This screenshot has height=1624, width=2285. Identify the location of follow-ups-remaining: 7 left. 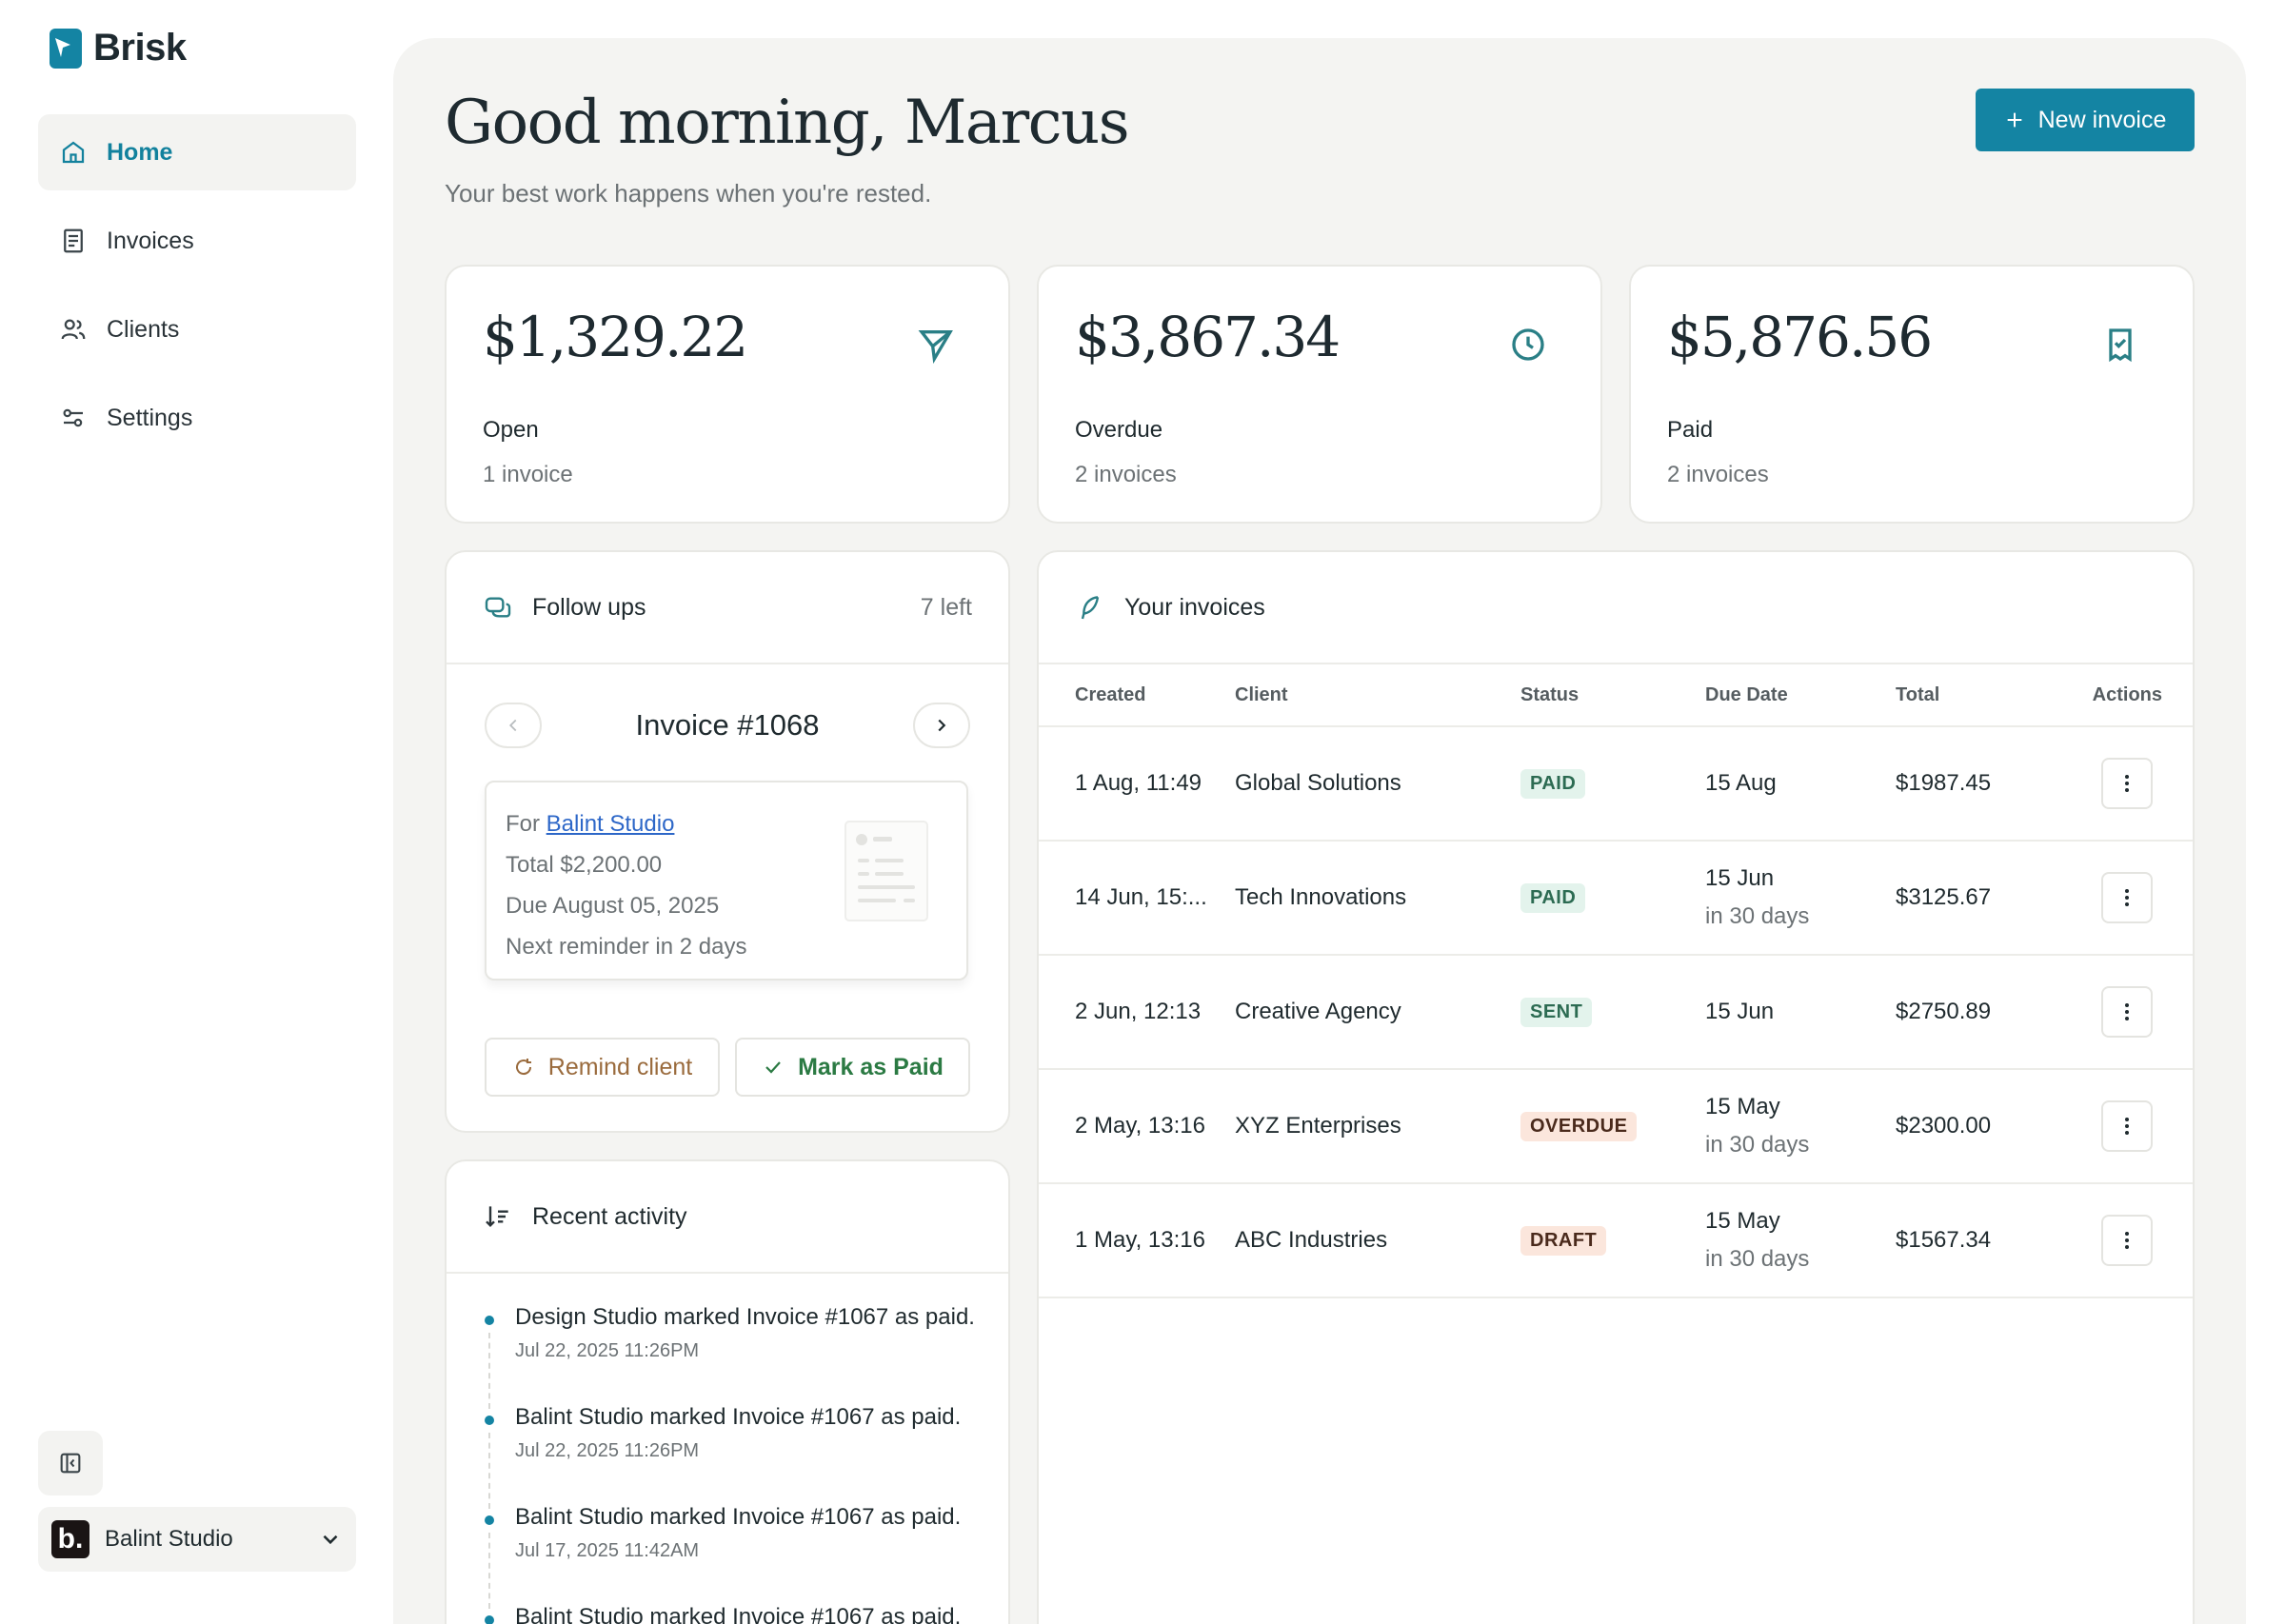
(946, 607).